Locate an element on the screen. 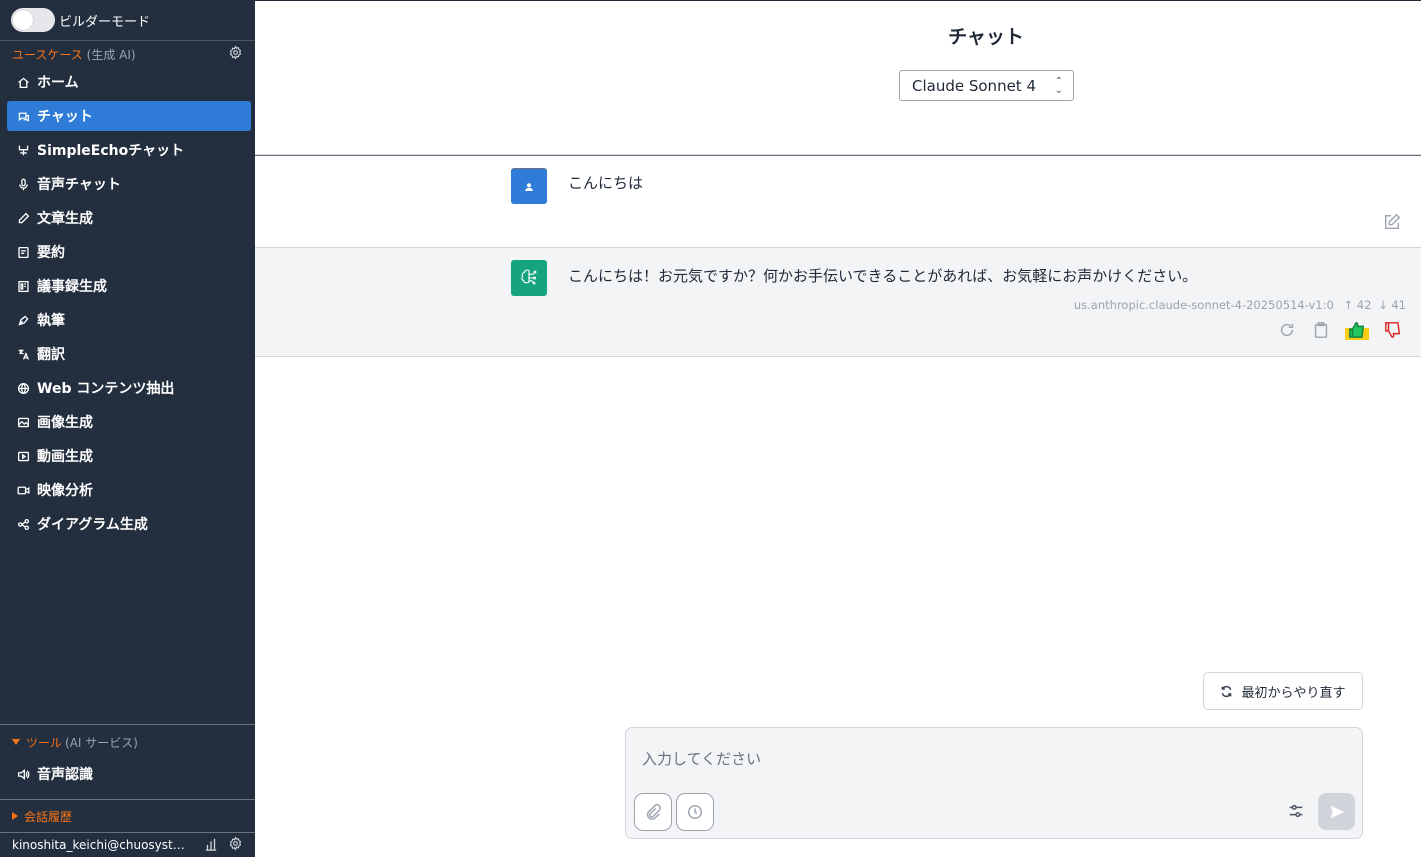  video-play-icon is located at coordinates (23, 456).